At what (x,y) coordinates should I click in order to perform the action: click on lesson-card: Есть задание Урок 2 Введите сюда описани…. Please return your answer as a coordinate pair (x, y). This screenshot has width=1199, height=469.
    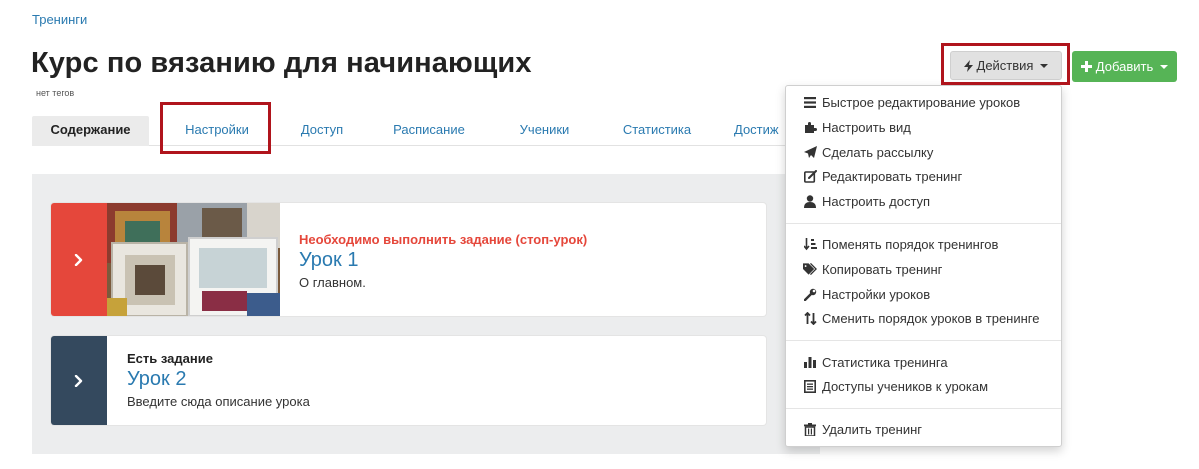
    Looking at the image, I should click on (408, 380).